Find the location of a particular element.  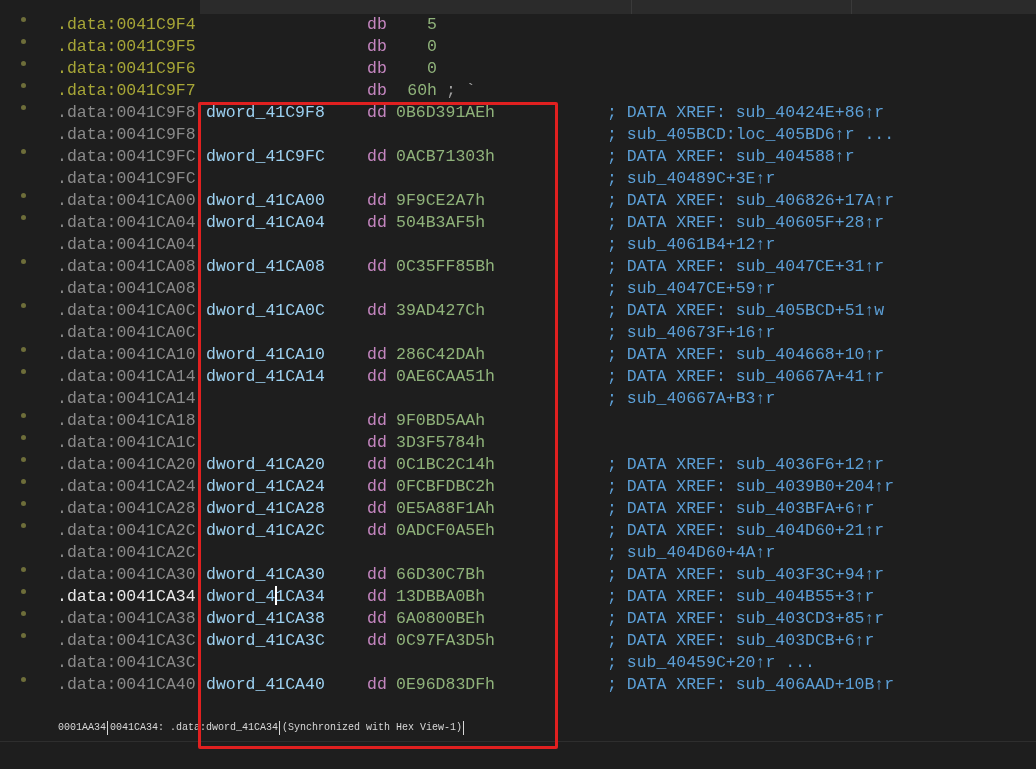

operand-text: 9F9CE2A7h is located at coordinates (441, 200).